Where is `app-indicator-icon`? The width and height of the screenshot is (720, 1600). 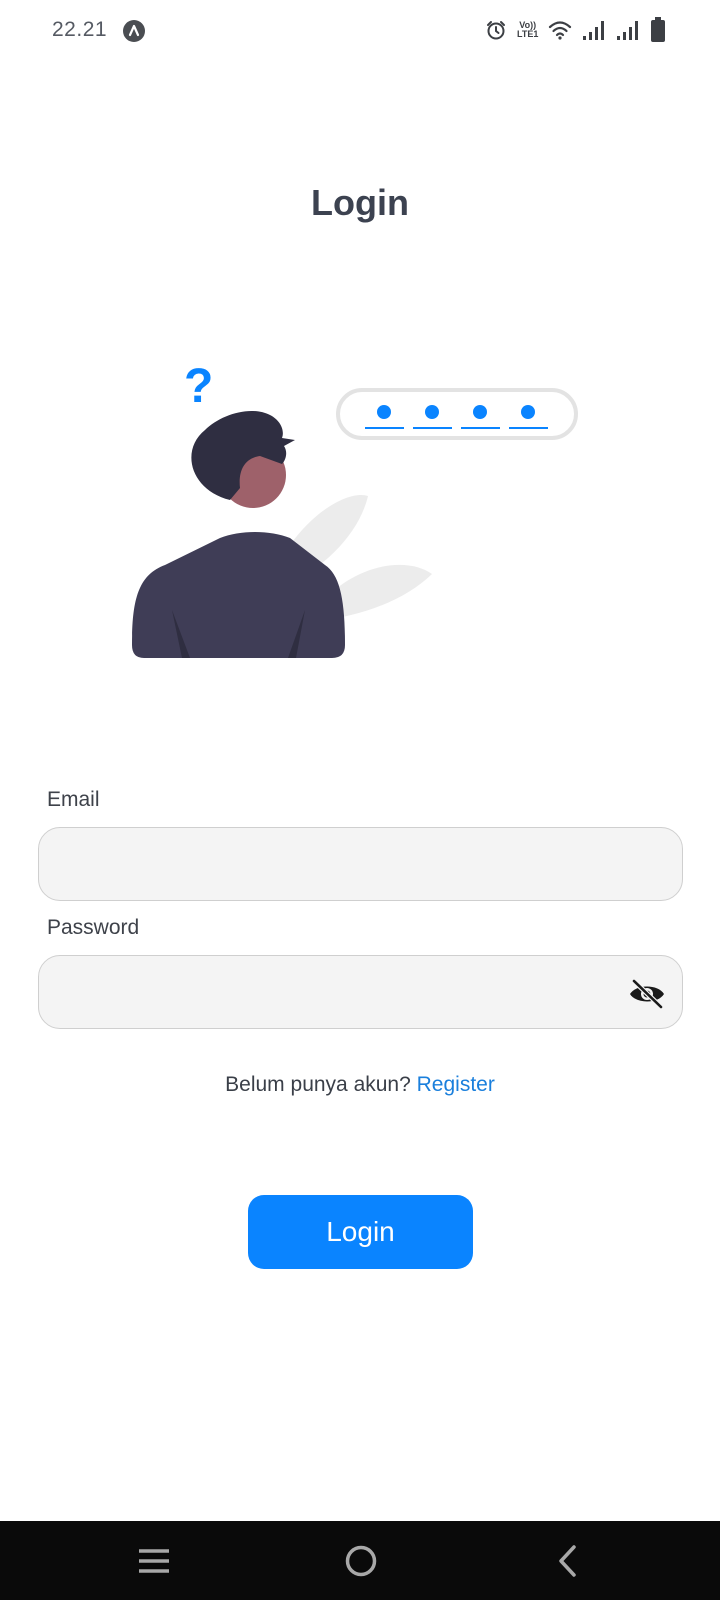
app-indicator-icon is located at coordinates (134, 31).